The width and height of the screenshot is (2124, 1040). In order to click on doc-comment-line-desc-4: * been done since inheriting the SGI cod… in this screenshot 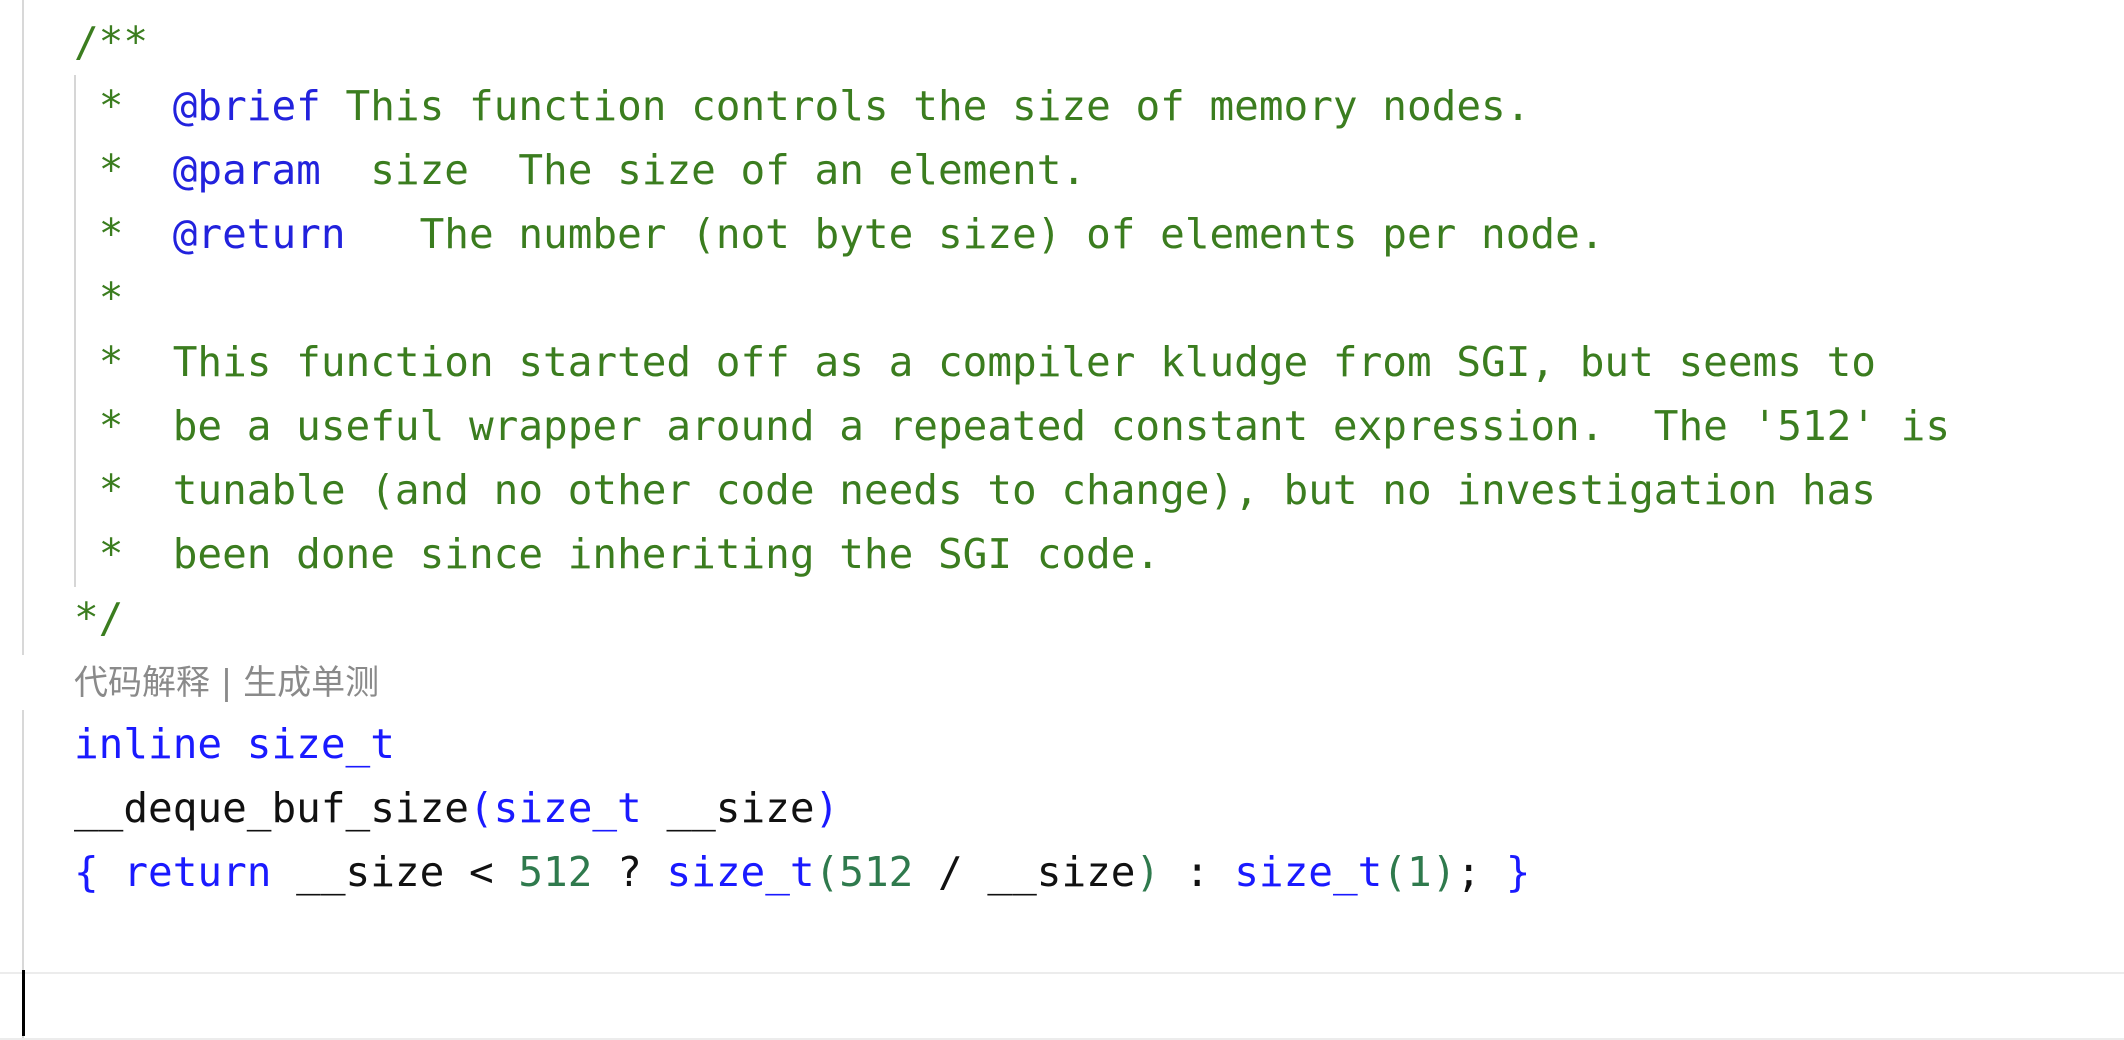, I will do `click(629, 554)`.